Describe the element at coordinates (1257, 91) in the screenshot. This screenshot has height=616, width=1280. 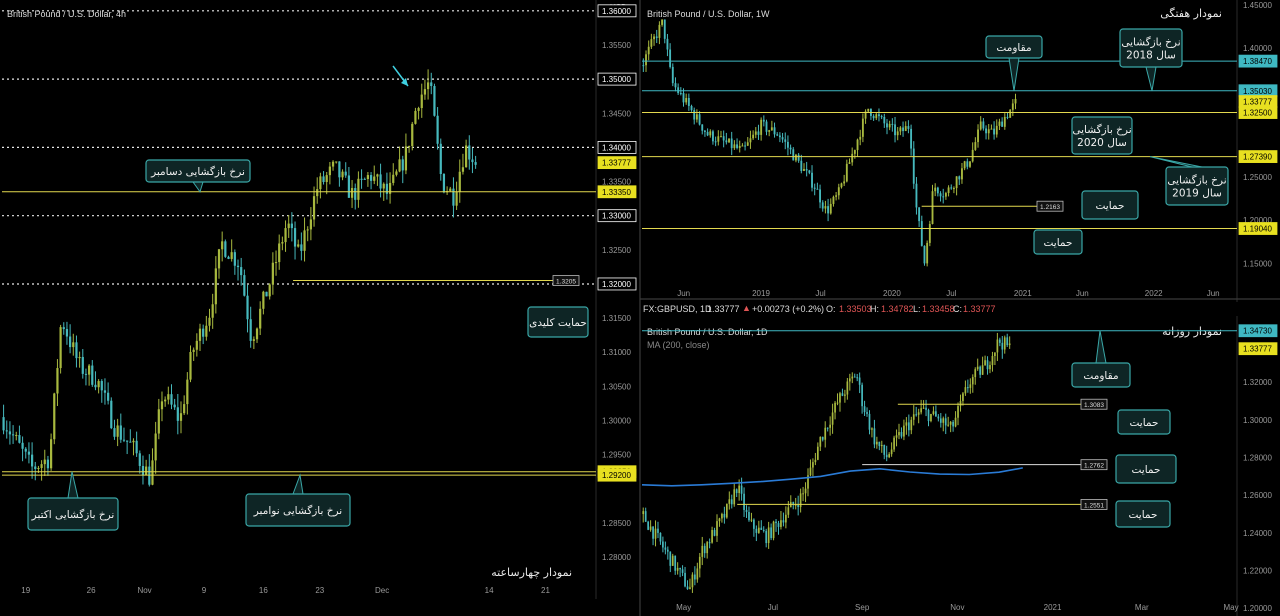
I see `price-tag-label: 1.35030` at that location.